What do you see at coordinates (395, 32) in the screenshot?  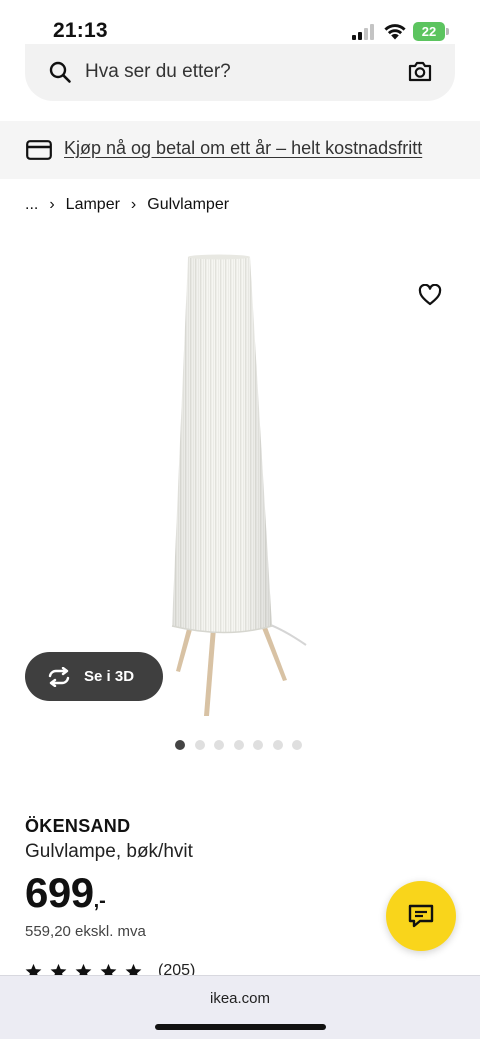 I see `wifi-icon` at bounding box center [395, 32].